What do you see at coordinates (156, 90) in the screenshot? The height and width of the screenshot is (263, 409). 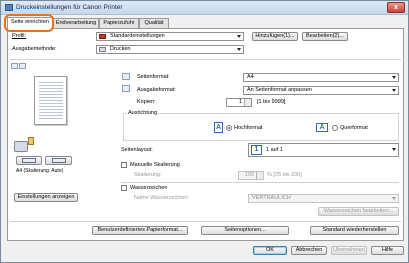 I see `output-size-label: Ausgabeformat:` at bounding box center [156, 90].